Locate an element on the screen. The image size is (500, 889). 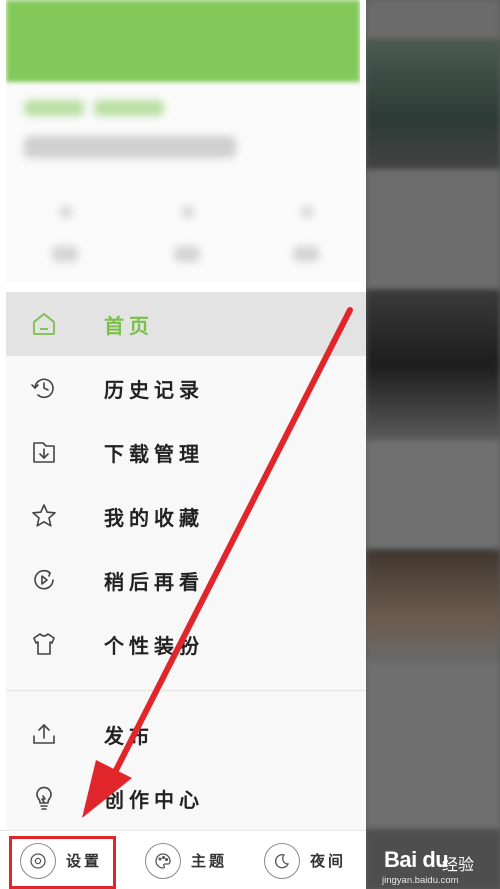
lightbulb-icon is located at coordinates (44, 798).